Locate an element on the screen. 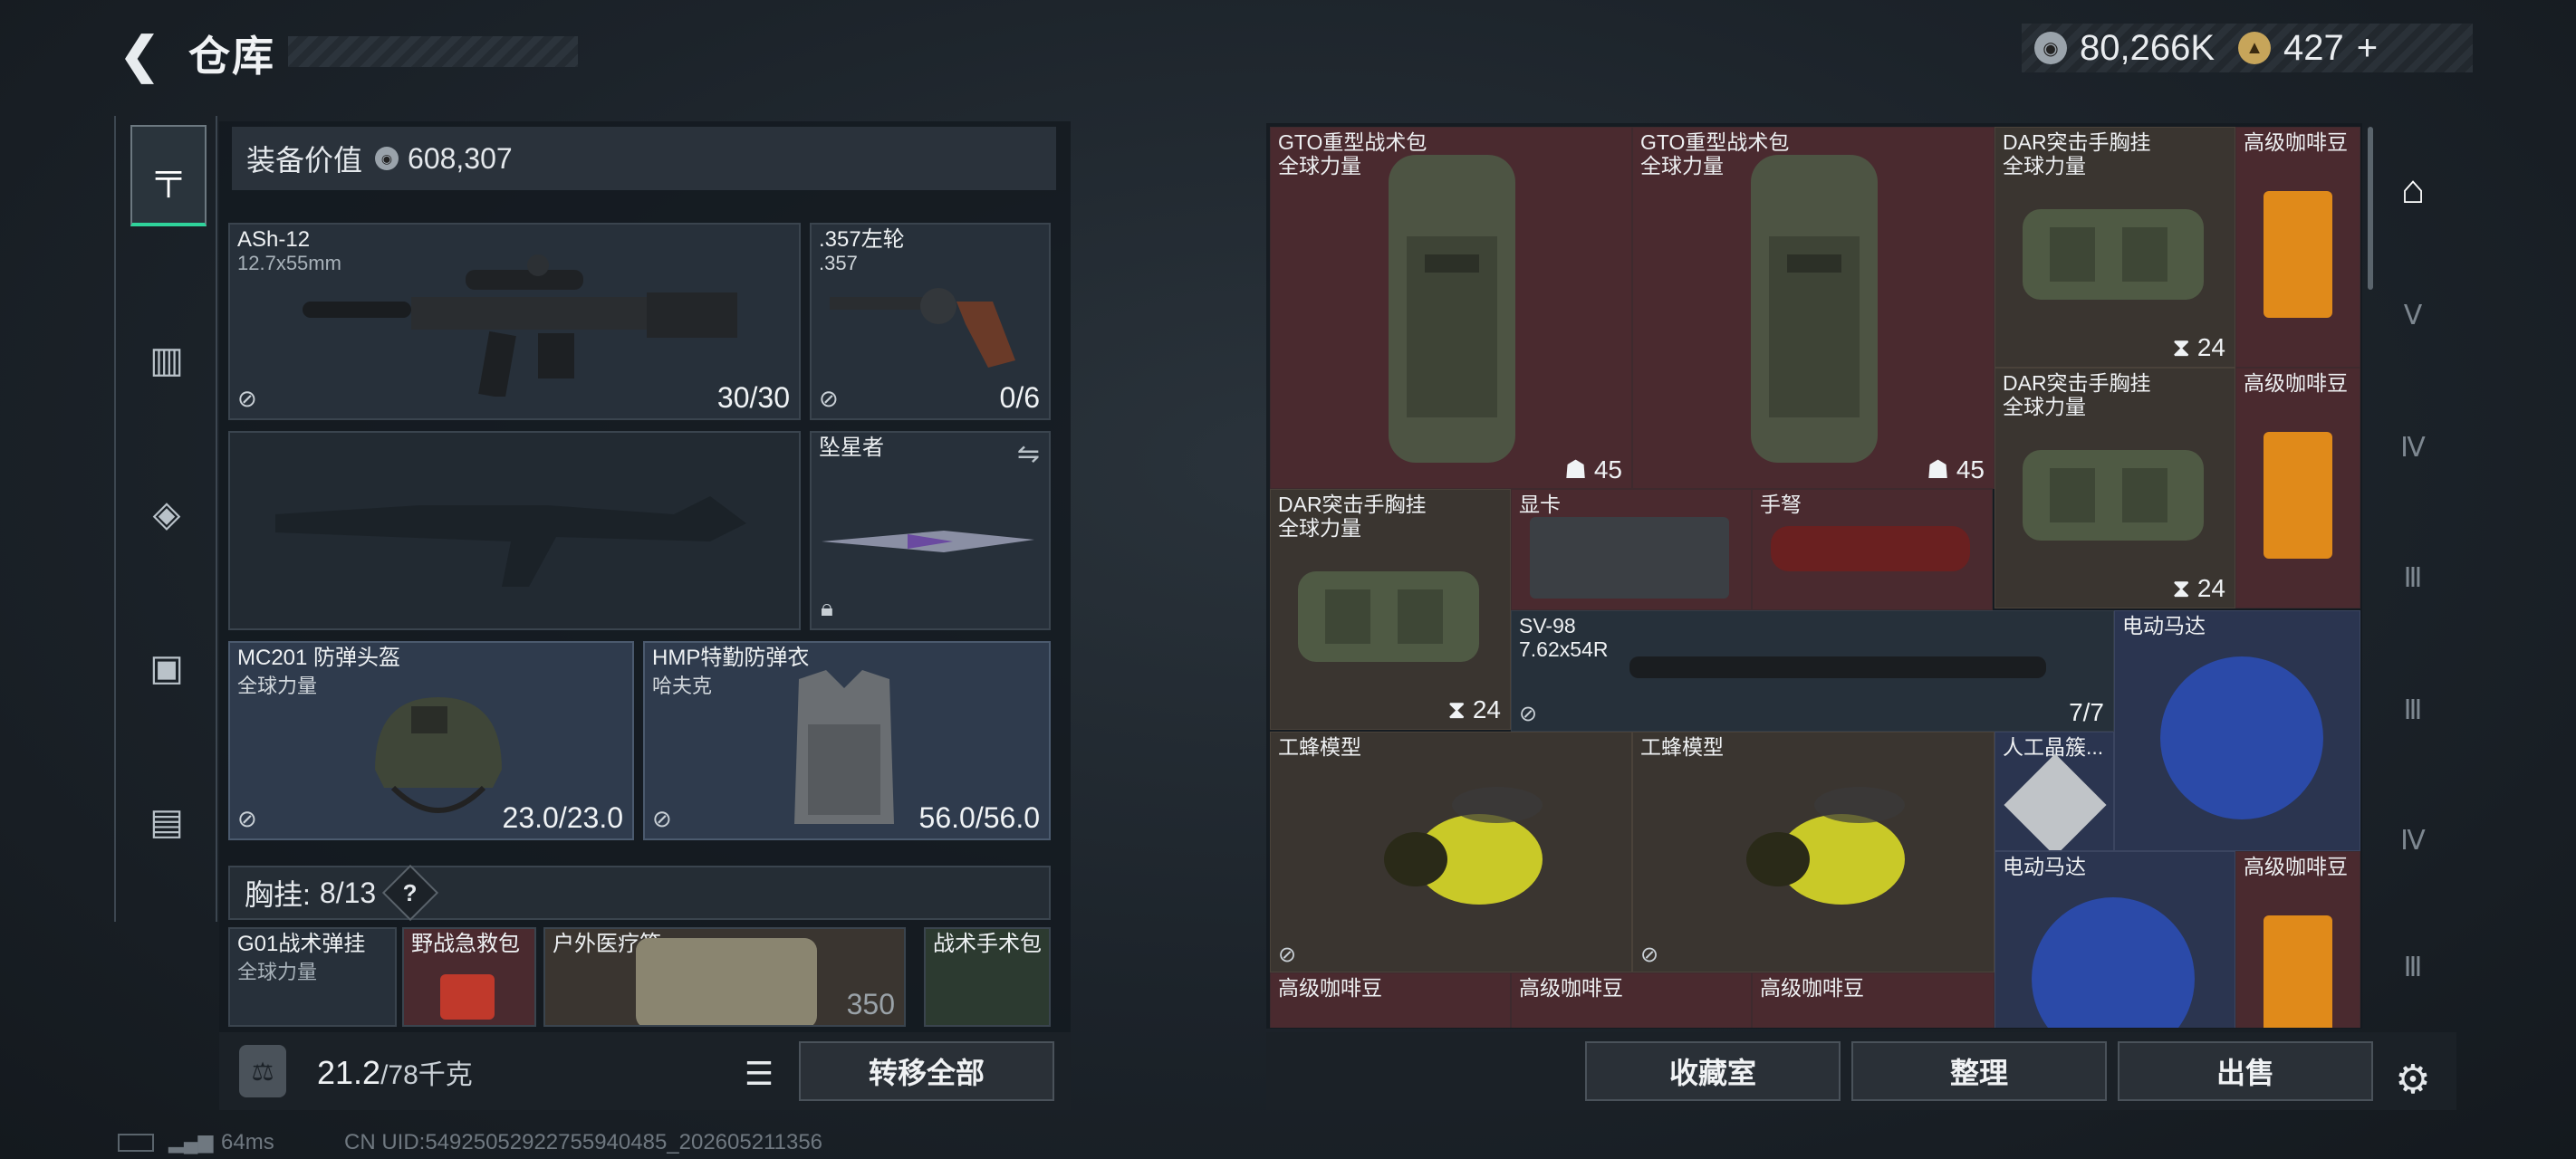 This screenshot has height=1159, width=2576. stash-tab-iii: Ⅲ is located at coordinates (2413, 578).